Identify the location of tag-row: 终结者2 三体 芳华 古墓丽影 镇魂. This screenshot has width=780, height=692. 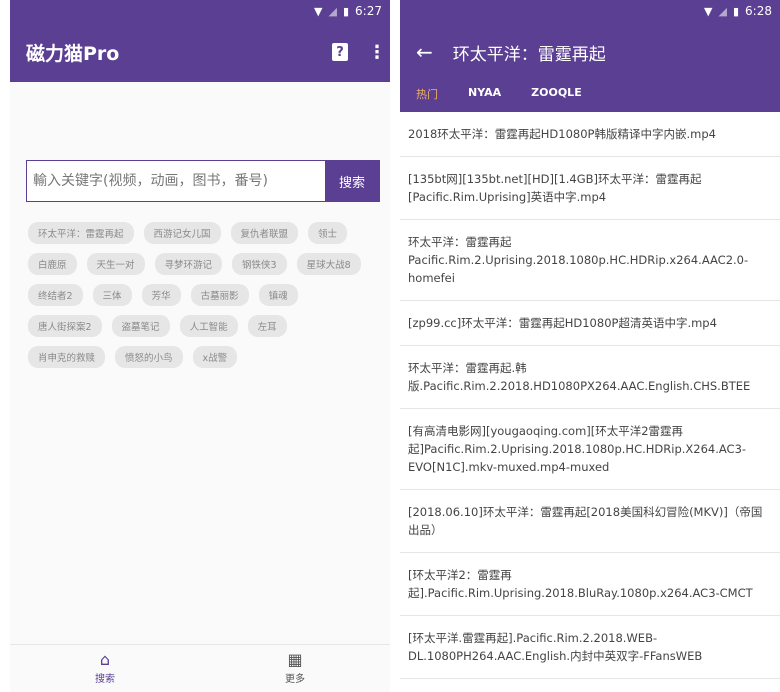
(206, 295).